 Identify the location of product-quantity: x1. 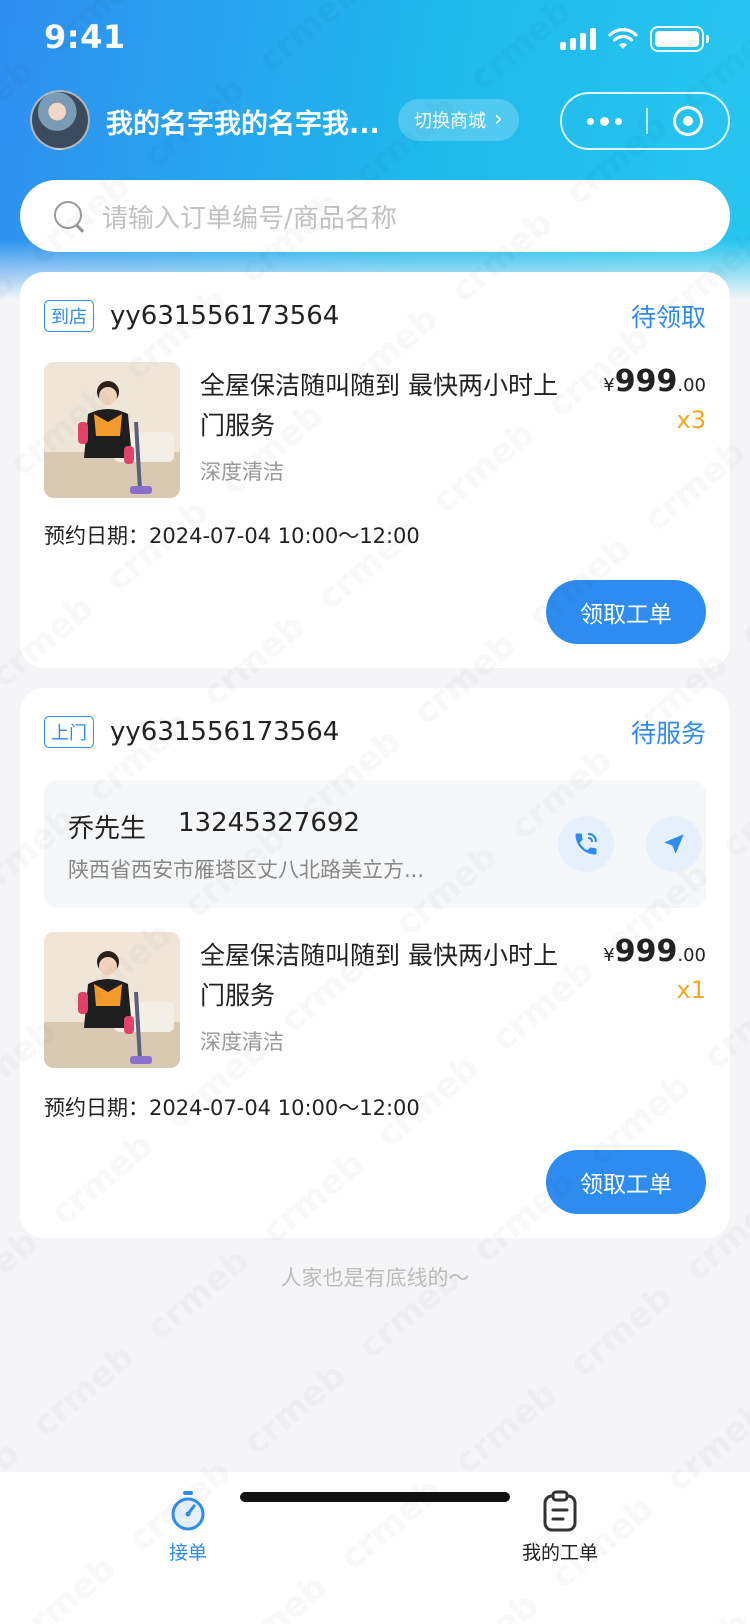
(691, 990).